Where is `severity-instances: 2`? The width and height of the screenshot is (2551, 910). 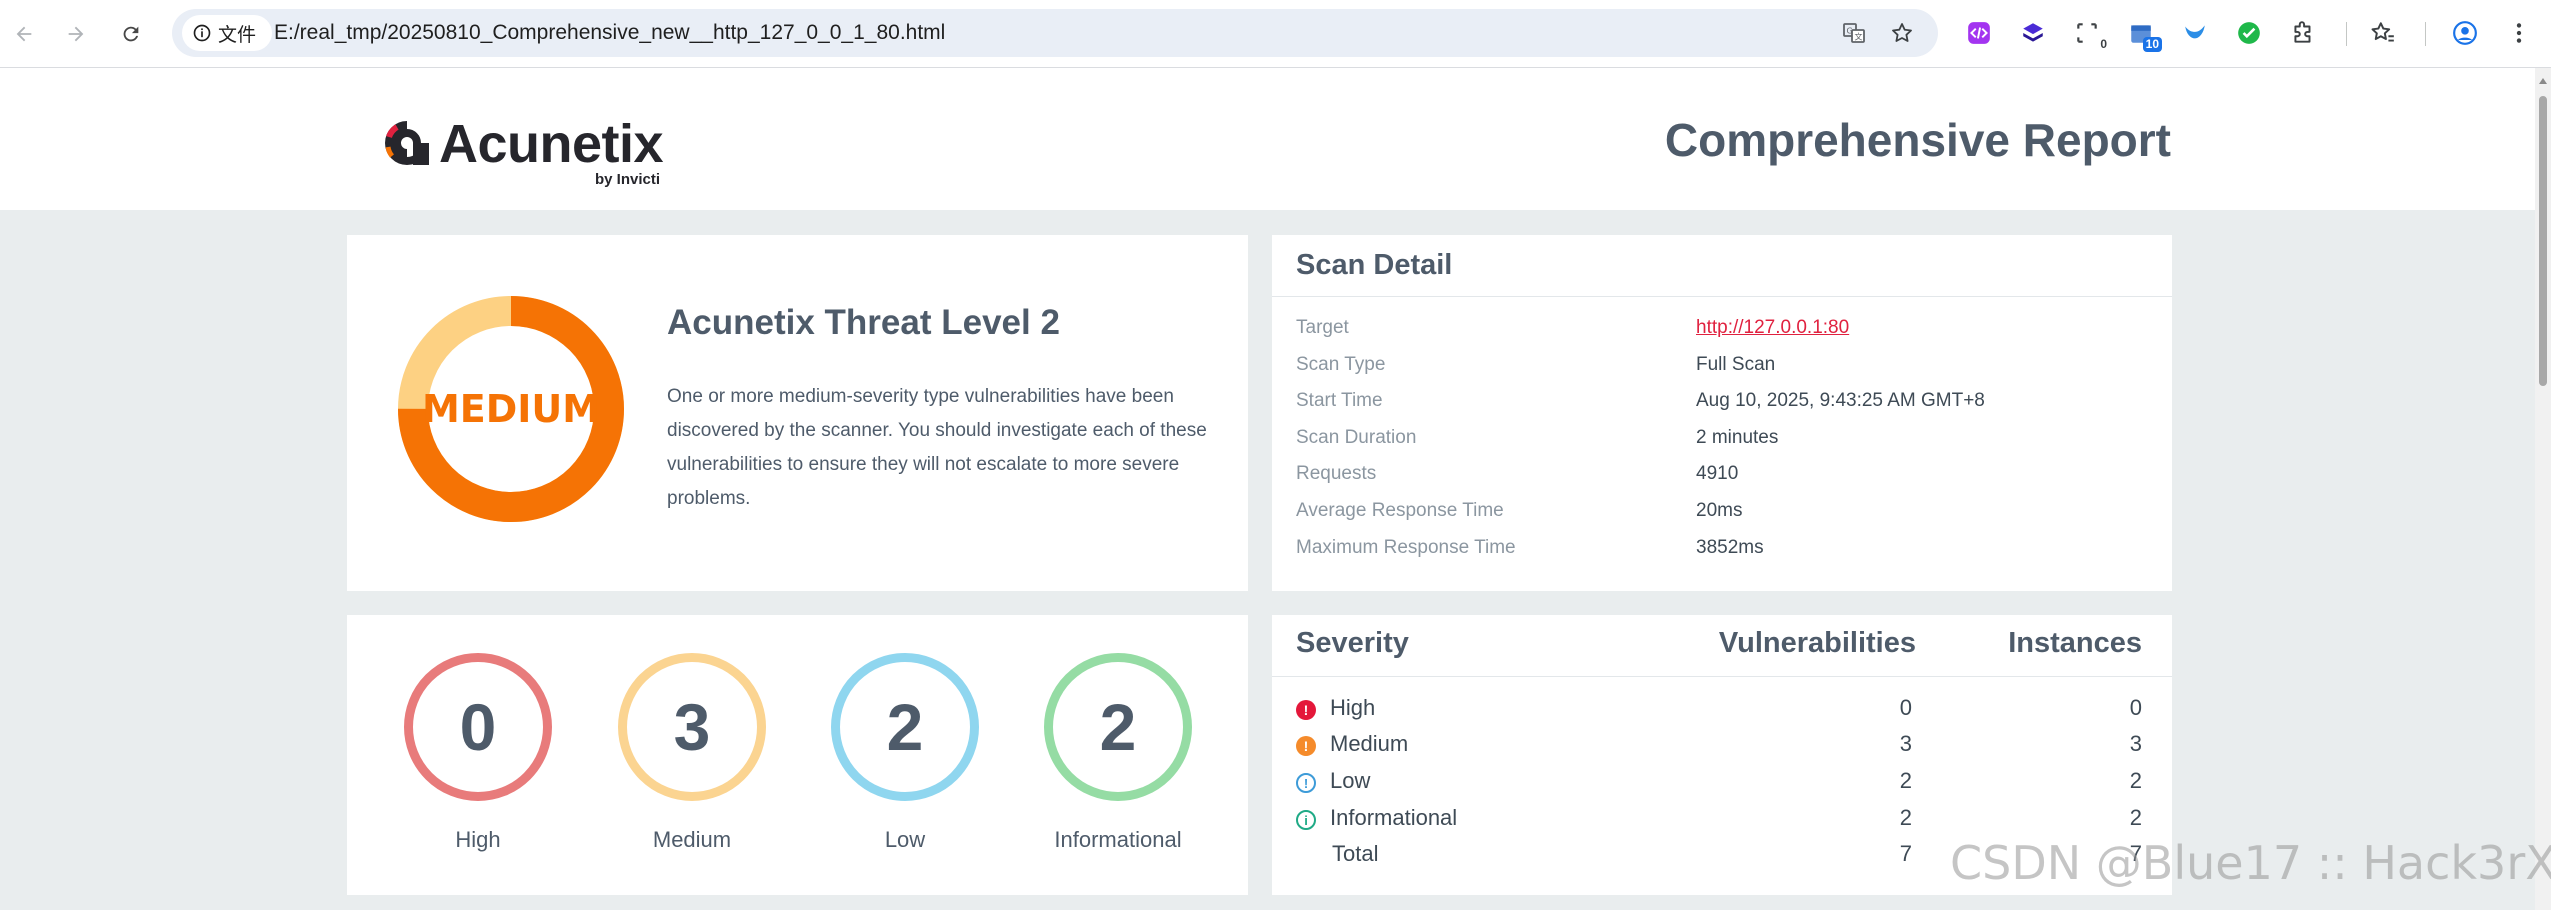 severity-instances: 2 is located at coordinates (2135, 780).